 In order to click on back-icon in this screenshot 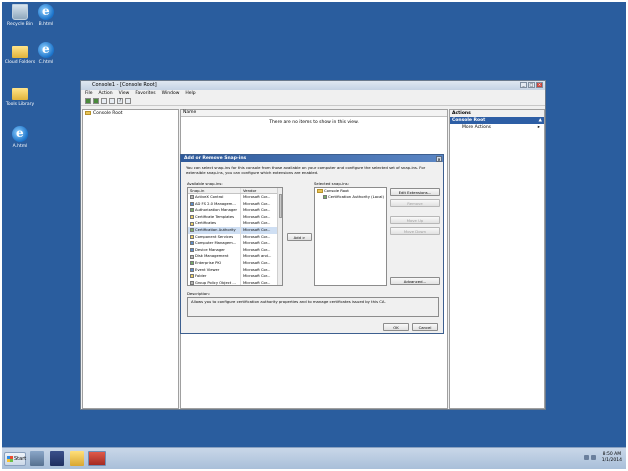, I will do `click(88, 101)`.